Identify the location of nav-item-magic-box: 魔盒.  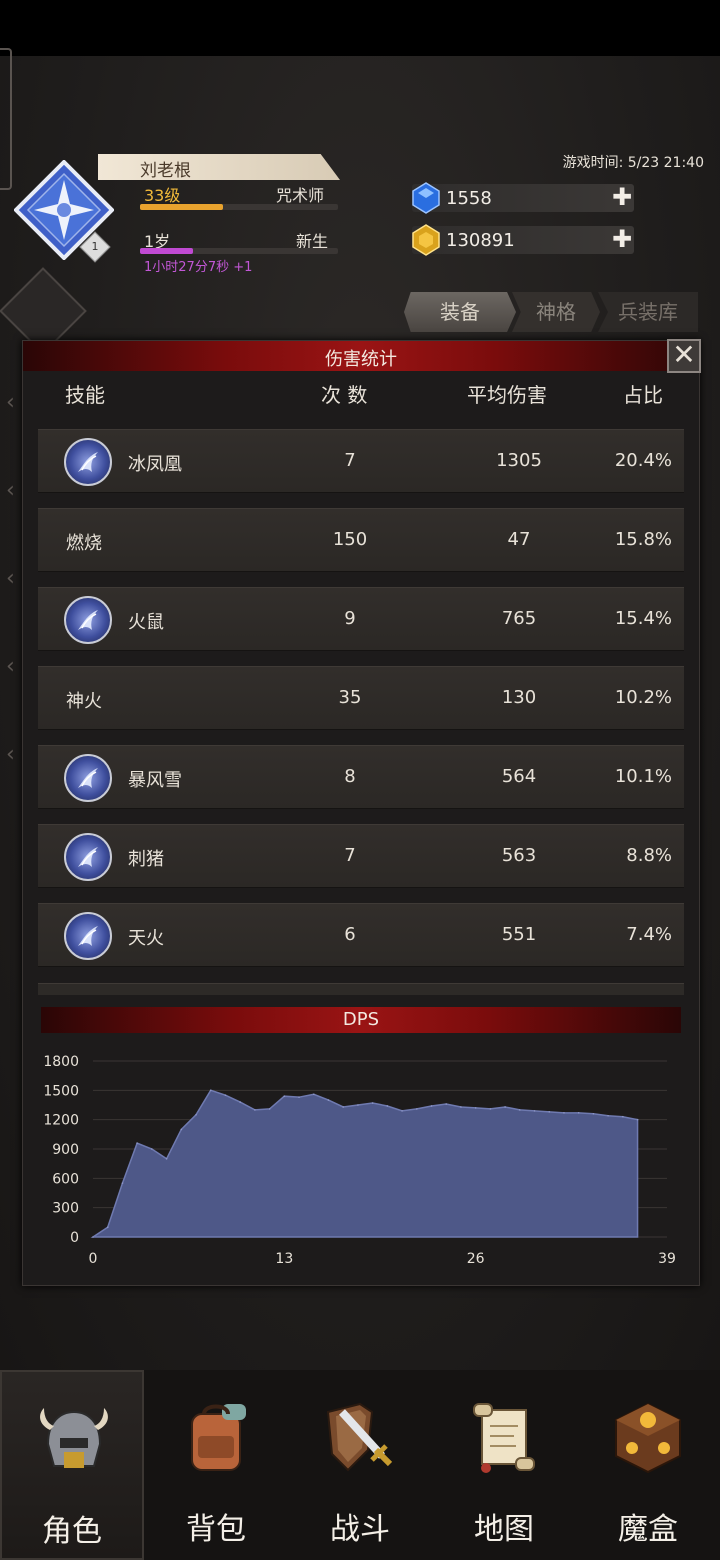
(648, 1465).